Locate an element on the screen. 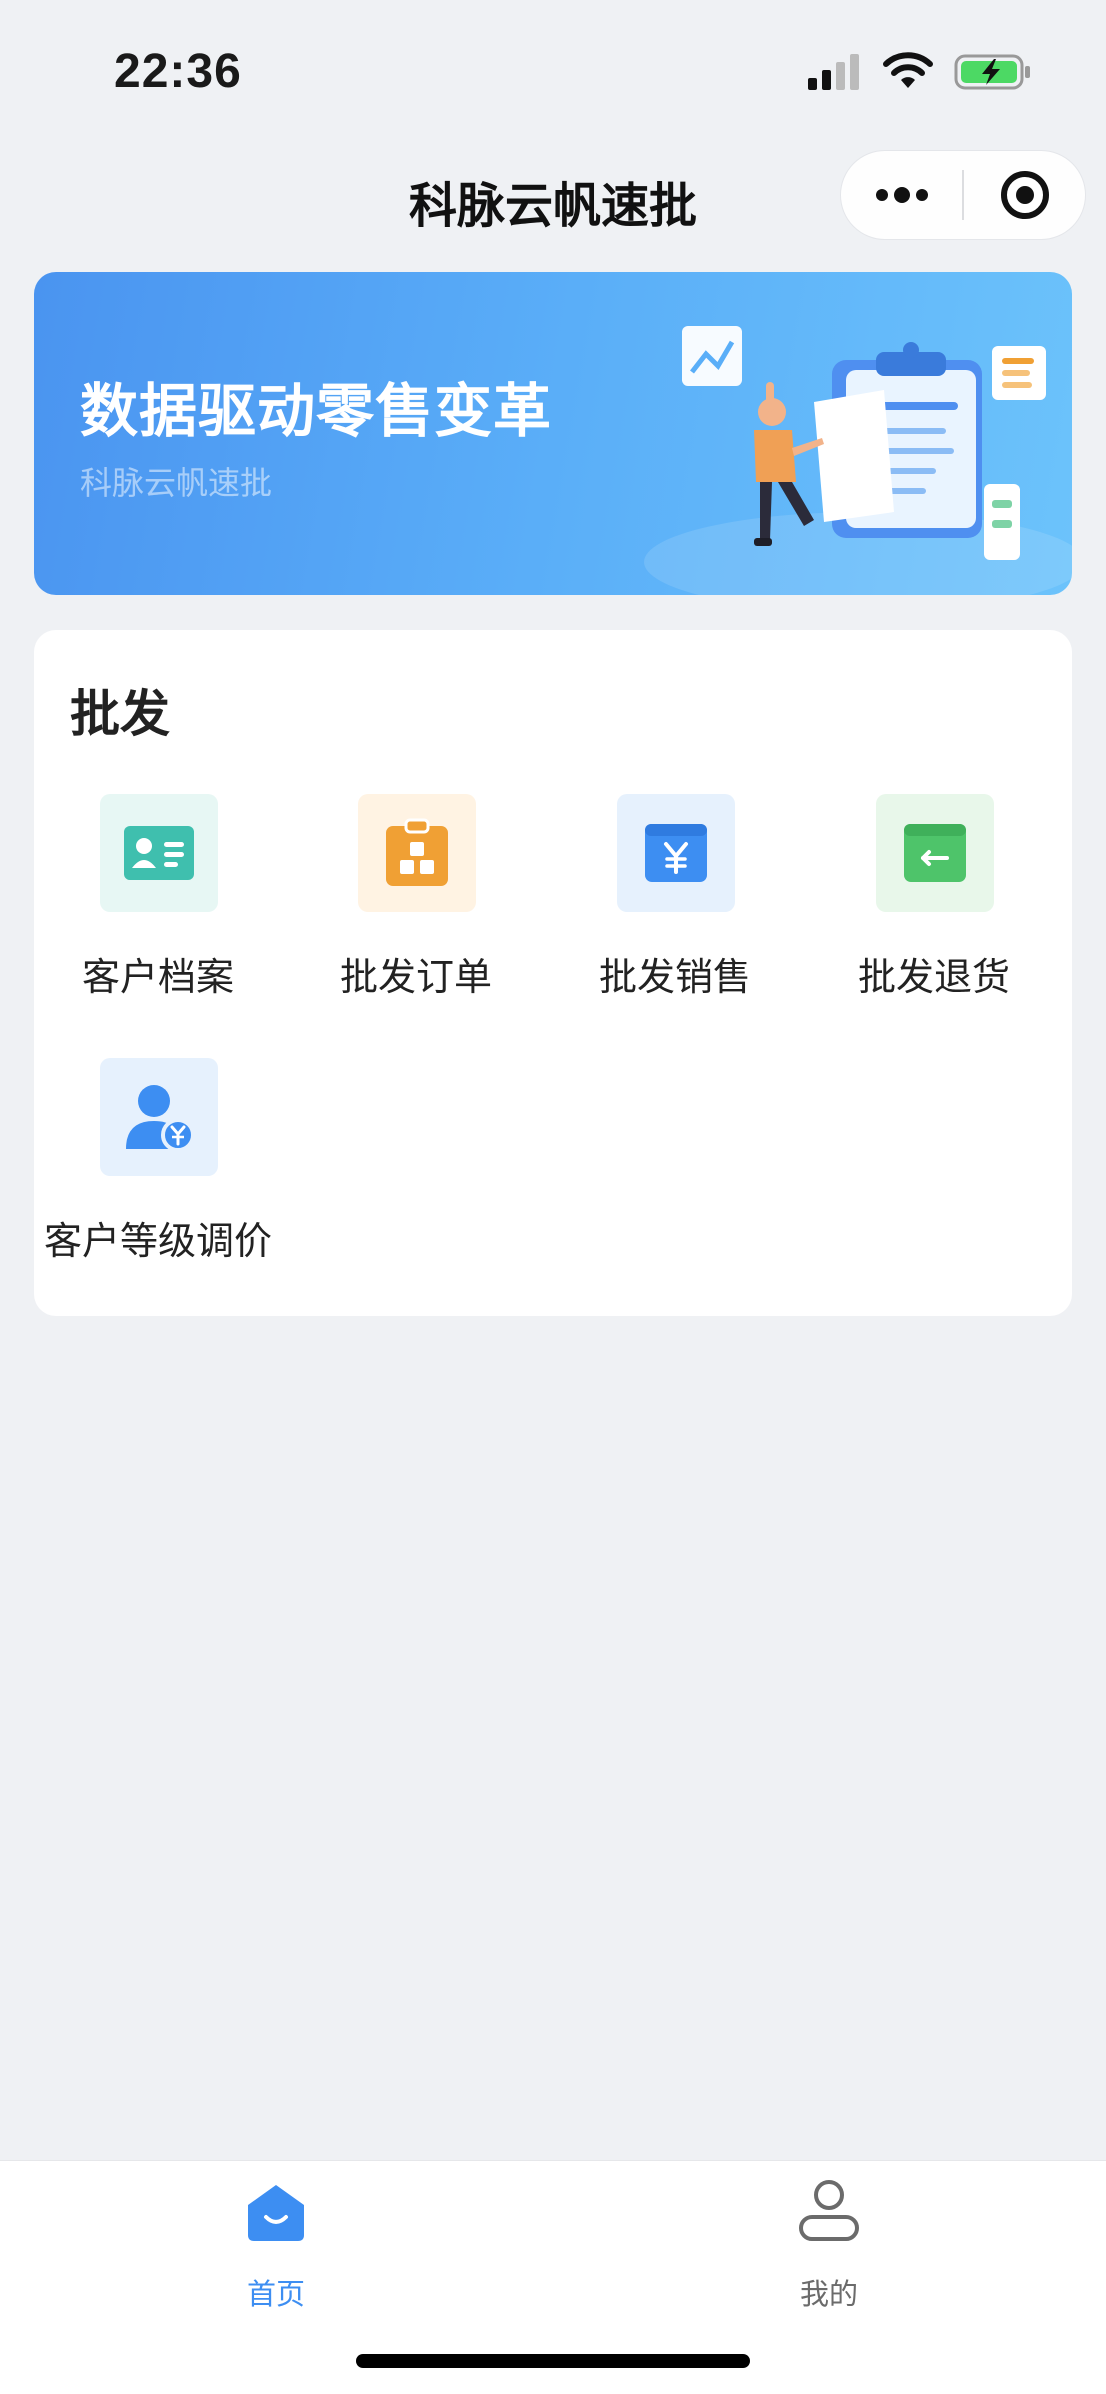 The image size is (1106, 2394). clipboard-order-icon is located at coordinates (417, 852).